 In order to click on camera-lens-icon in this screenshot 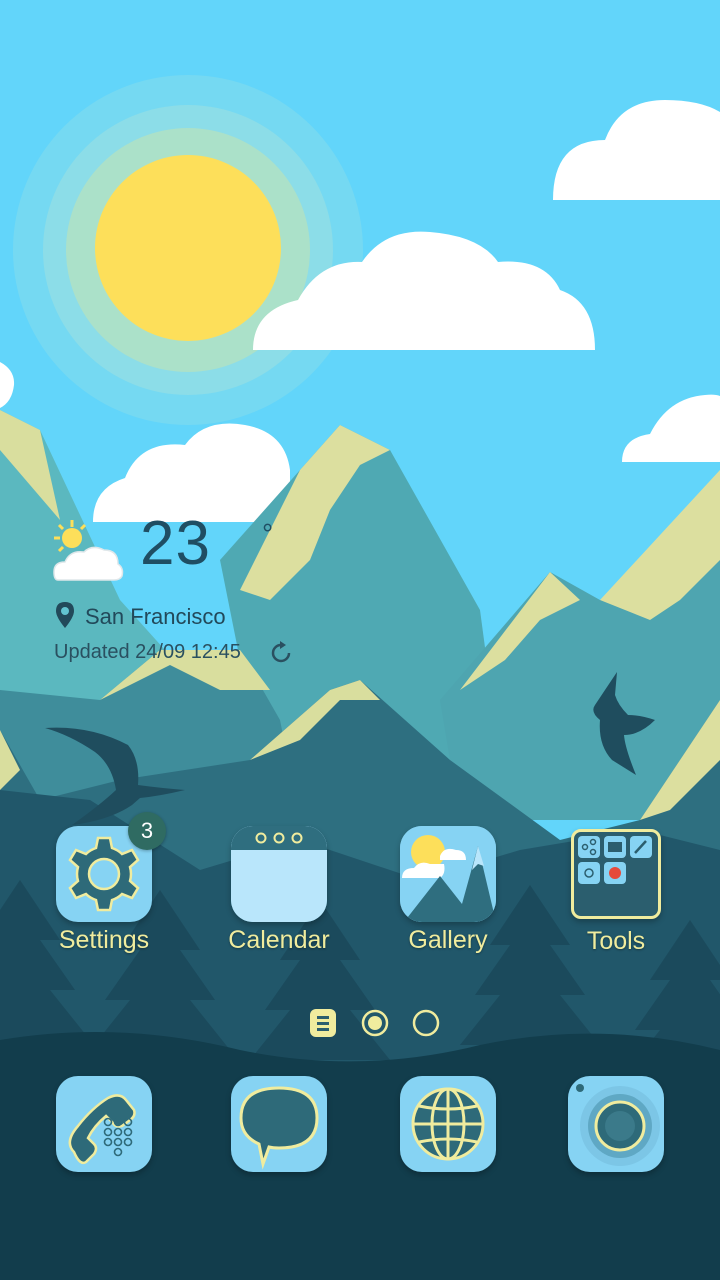, I will do `click(618, 1125)`.